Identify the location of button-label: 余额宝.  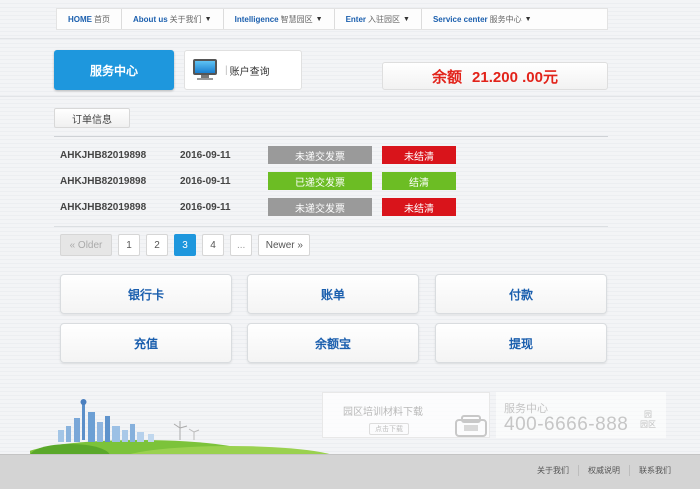
(332, 343).